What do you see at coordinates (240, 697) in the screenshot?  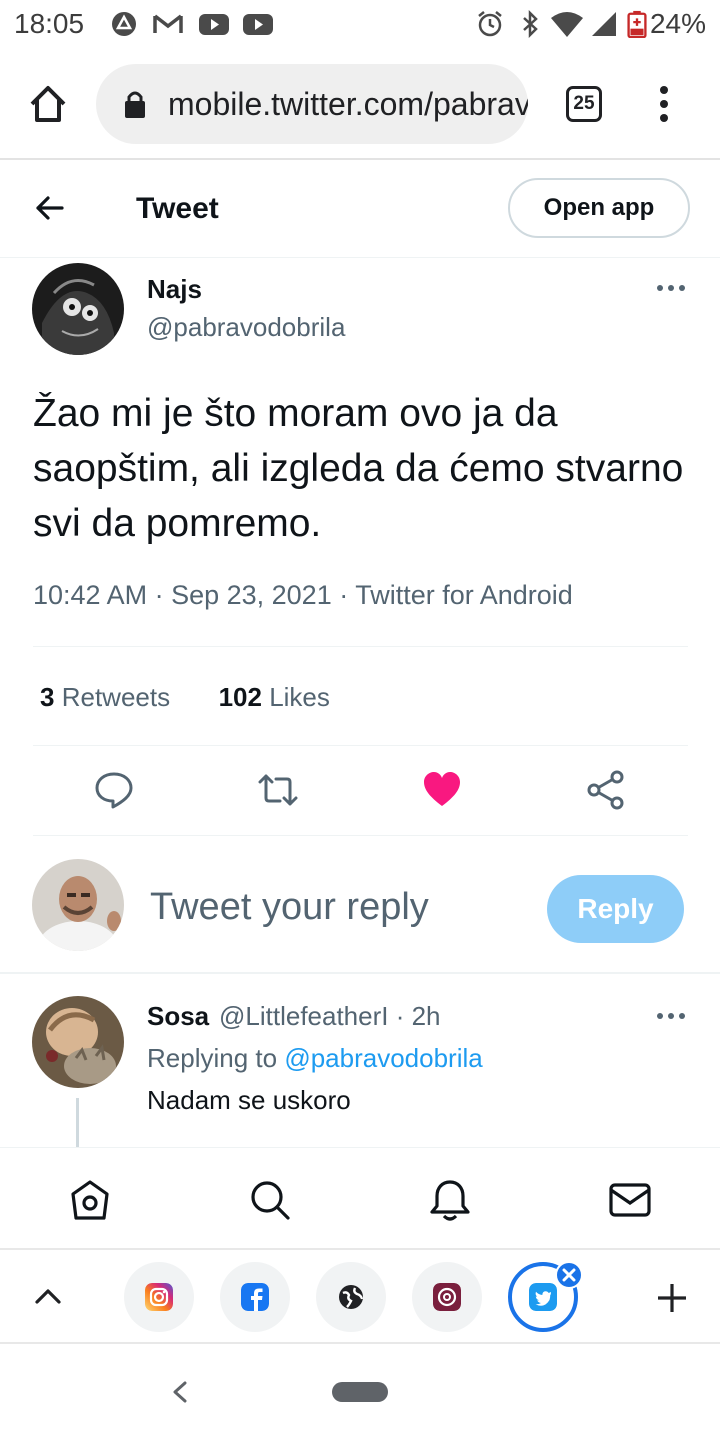 I see `likes-count: 102` at bounding box center [240, 697].